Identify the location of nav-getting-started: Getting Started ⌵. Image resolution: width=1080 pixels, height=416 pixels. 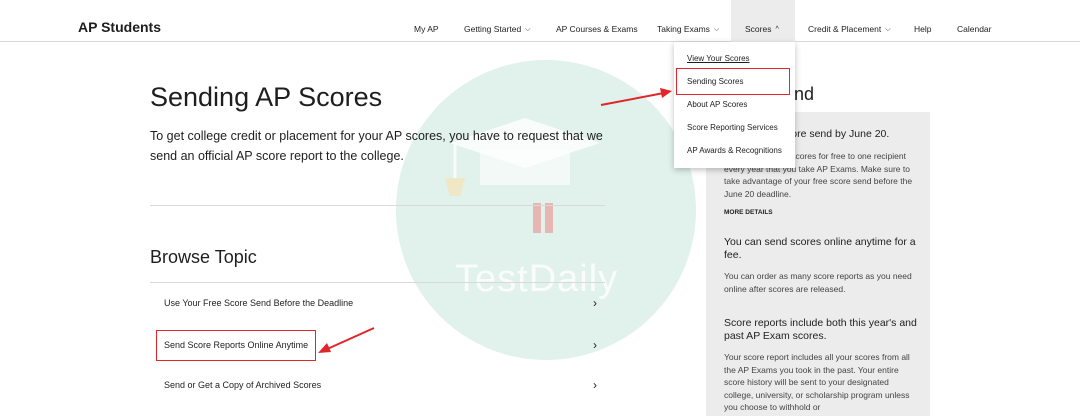
(497, 21).